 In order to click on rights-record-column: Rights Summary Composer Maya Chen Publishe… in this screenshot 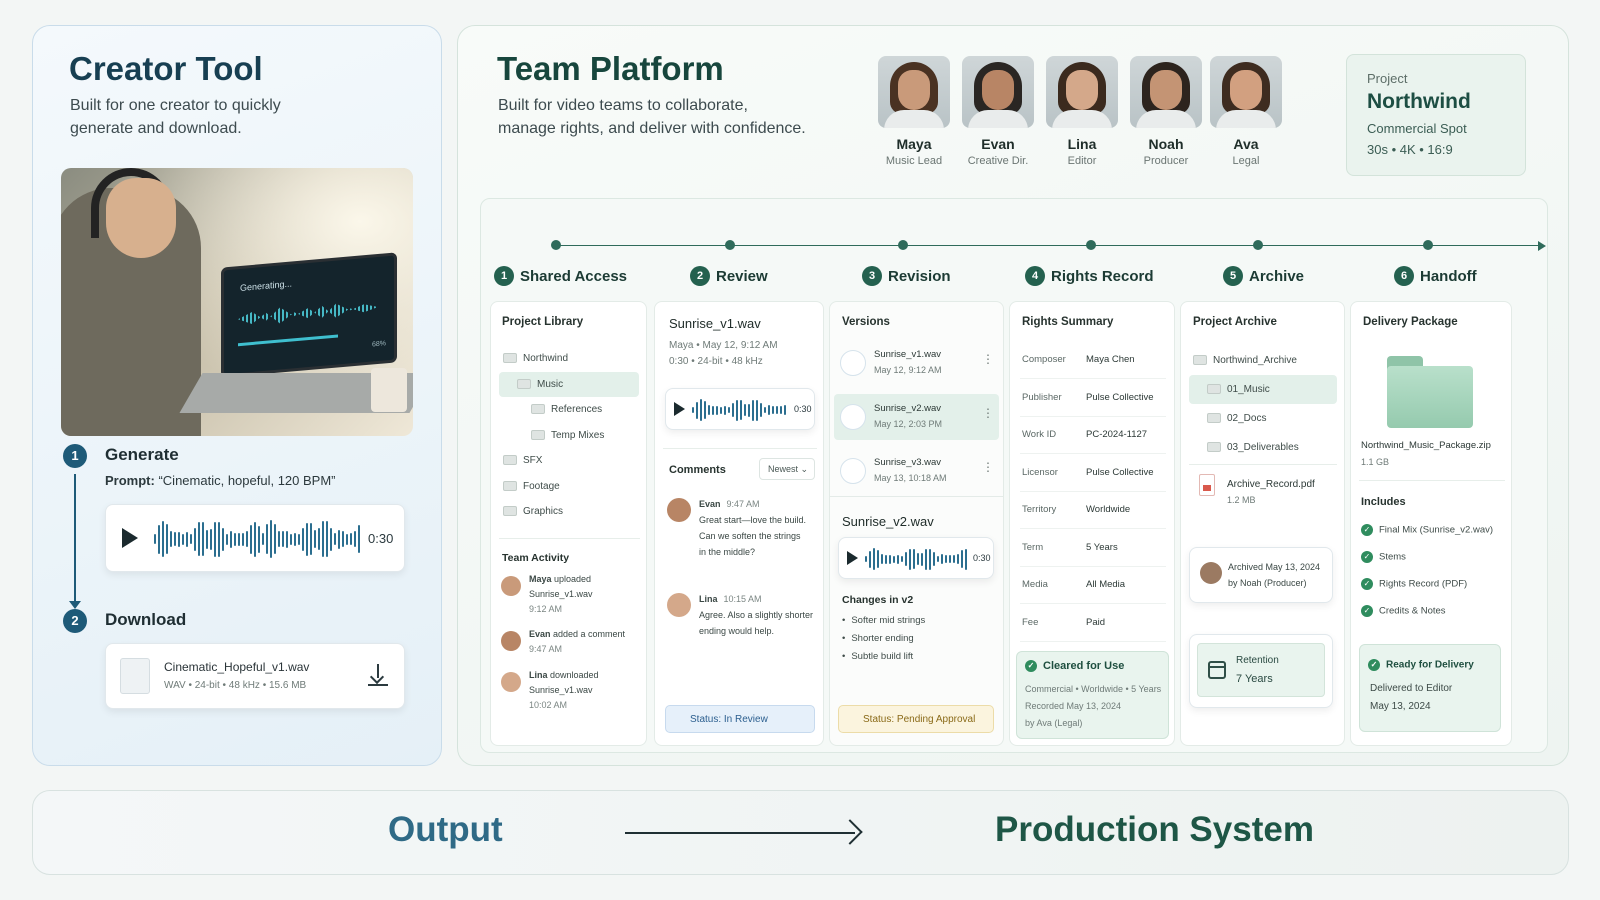, I will do `click(1092, 523)`.